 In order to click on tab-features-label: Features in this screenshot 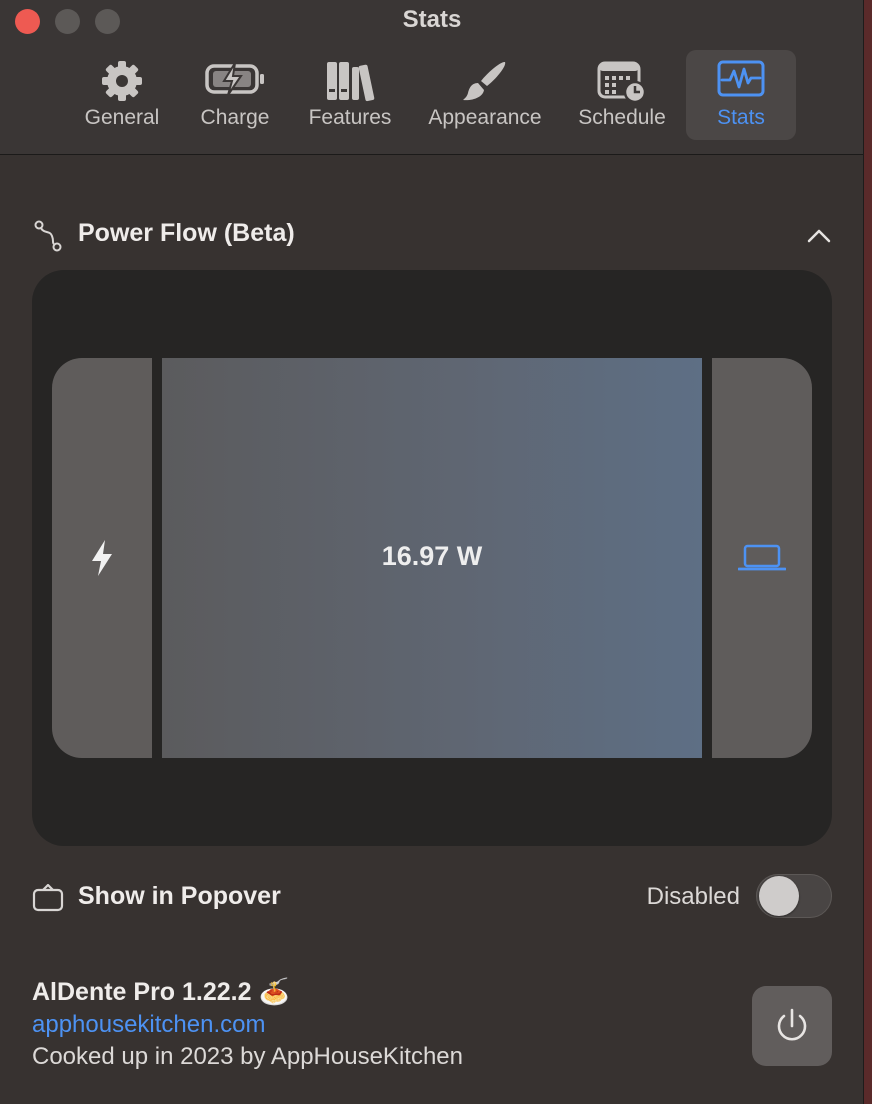, I will do `click(350, 117)`.